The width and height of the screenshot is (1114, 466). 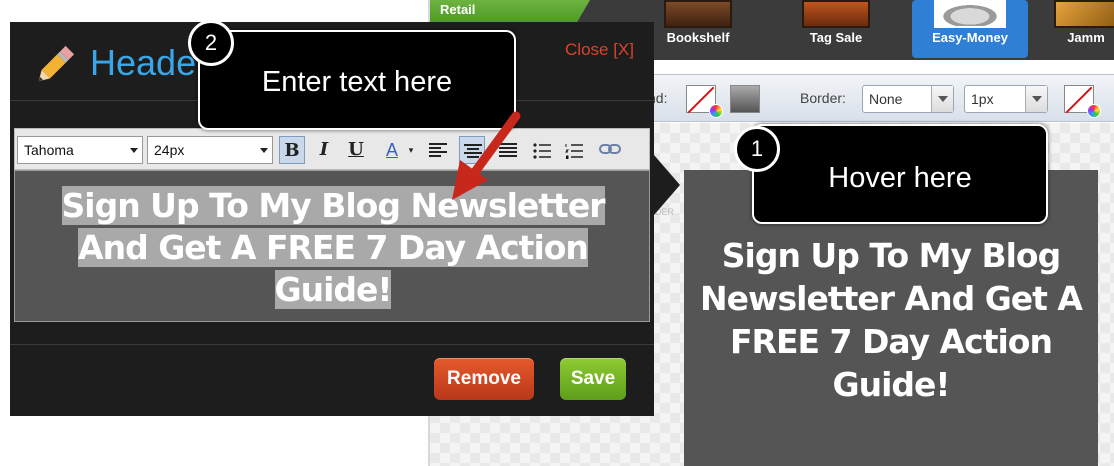 I want to click on pencil-icon, so click(x=56, y=63).